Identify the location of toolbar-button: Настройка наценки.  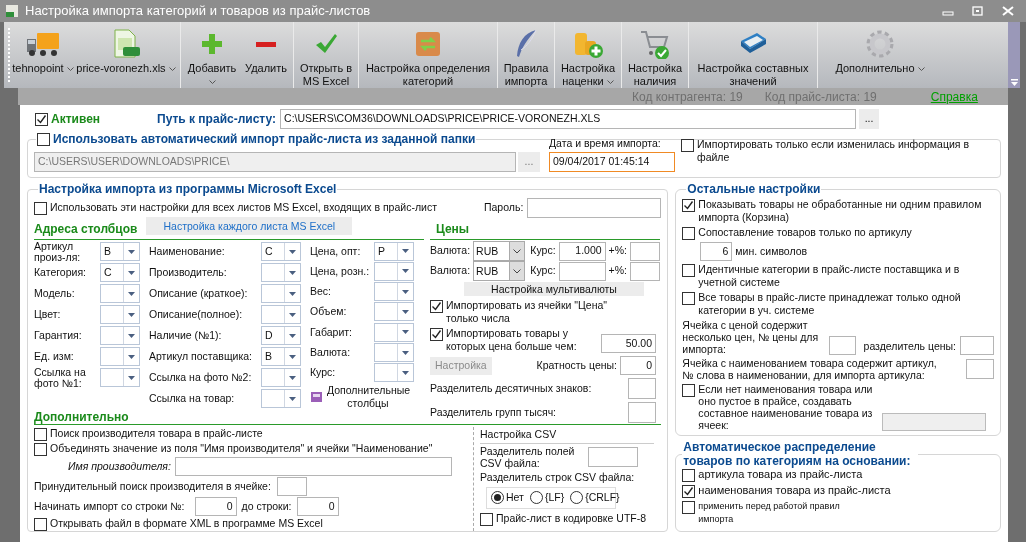
(588, 55).